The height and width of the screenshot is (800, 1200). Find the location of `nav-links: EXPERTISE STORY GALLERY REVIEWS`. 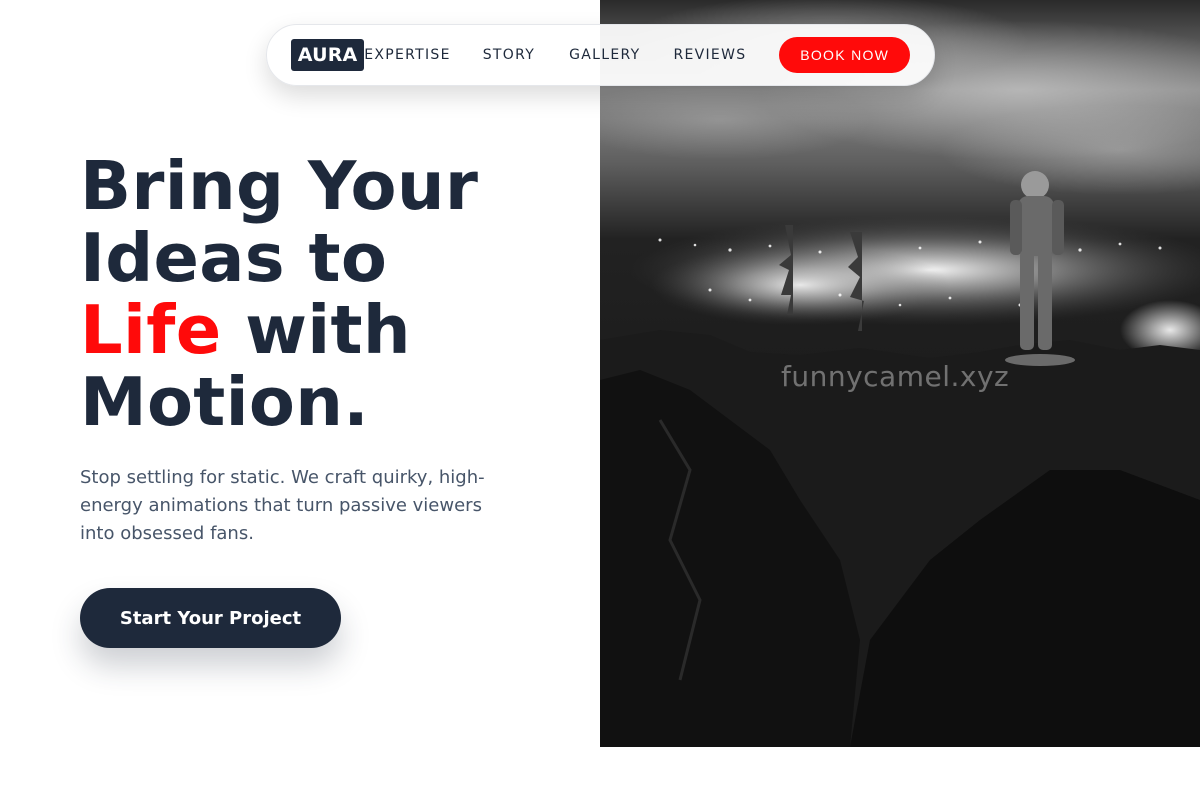

nav-links: EXPERTISE STORY GALLERY REVIEWS is located at coordinates (555, 55).